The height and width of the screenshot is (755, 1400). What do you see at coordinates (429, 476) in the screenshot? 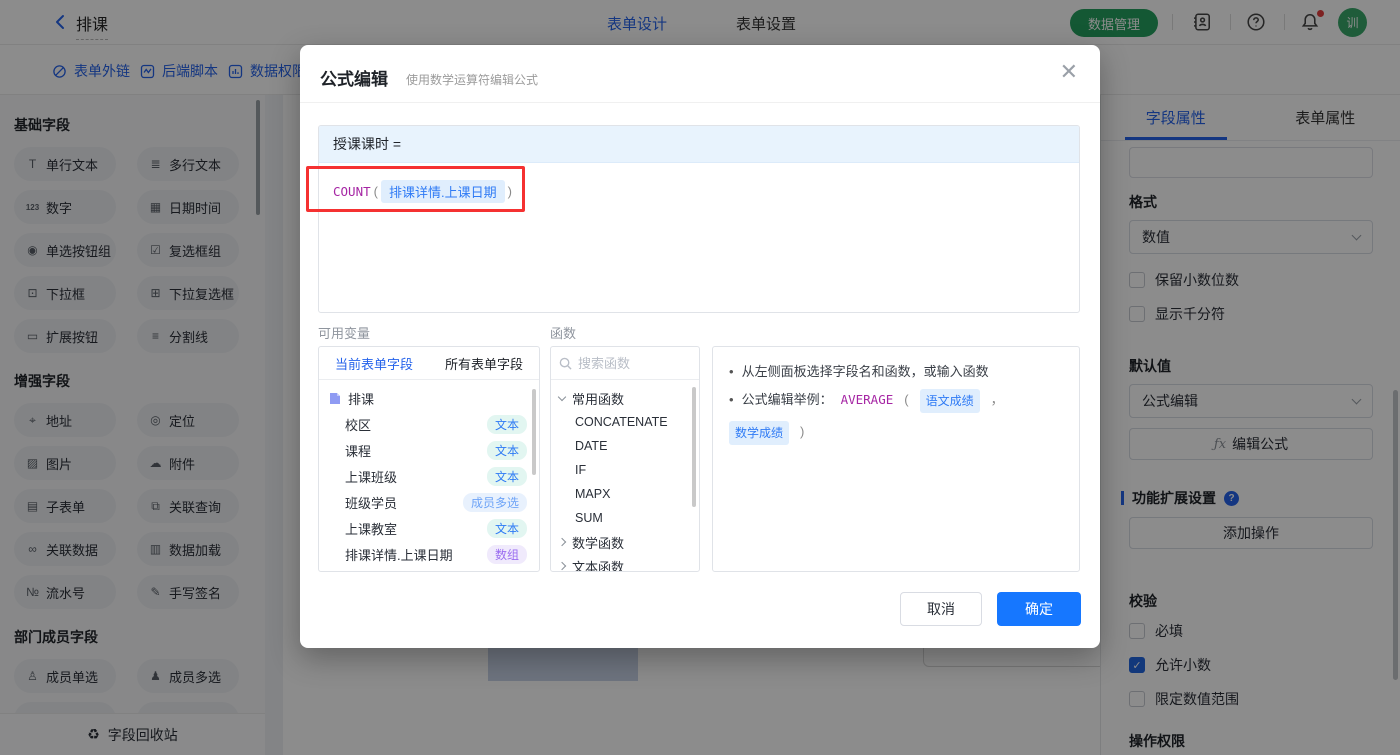
I see `variable-row: 上课班级 文本` at bounding box center [429, 476].